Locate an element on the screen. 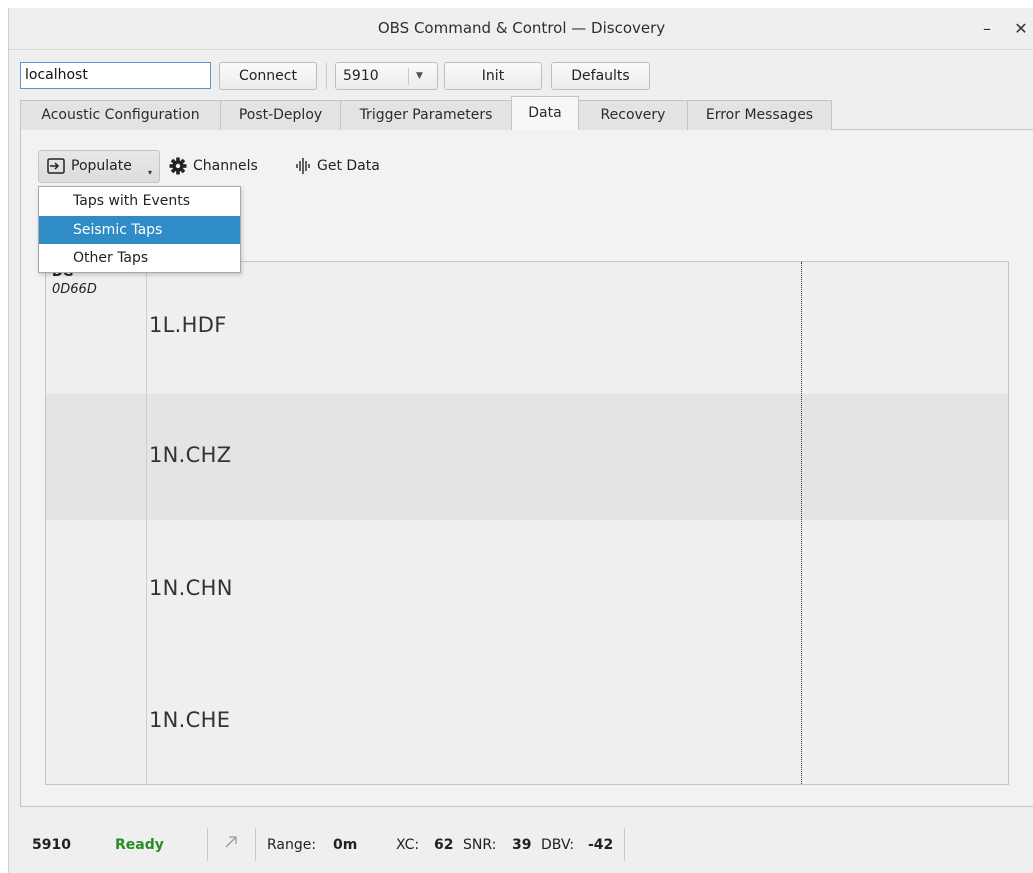 This screenshot has width=1033, height=873. snr-label: SNR: is located at coordinates (480, 845).